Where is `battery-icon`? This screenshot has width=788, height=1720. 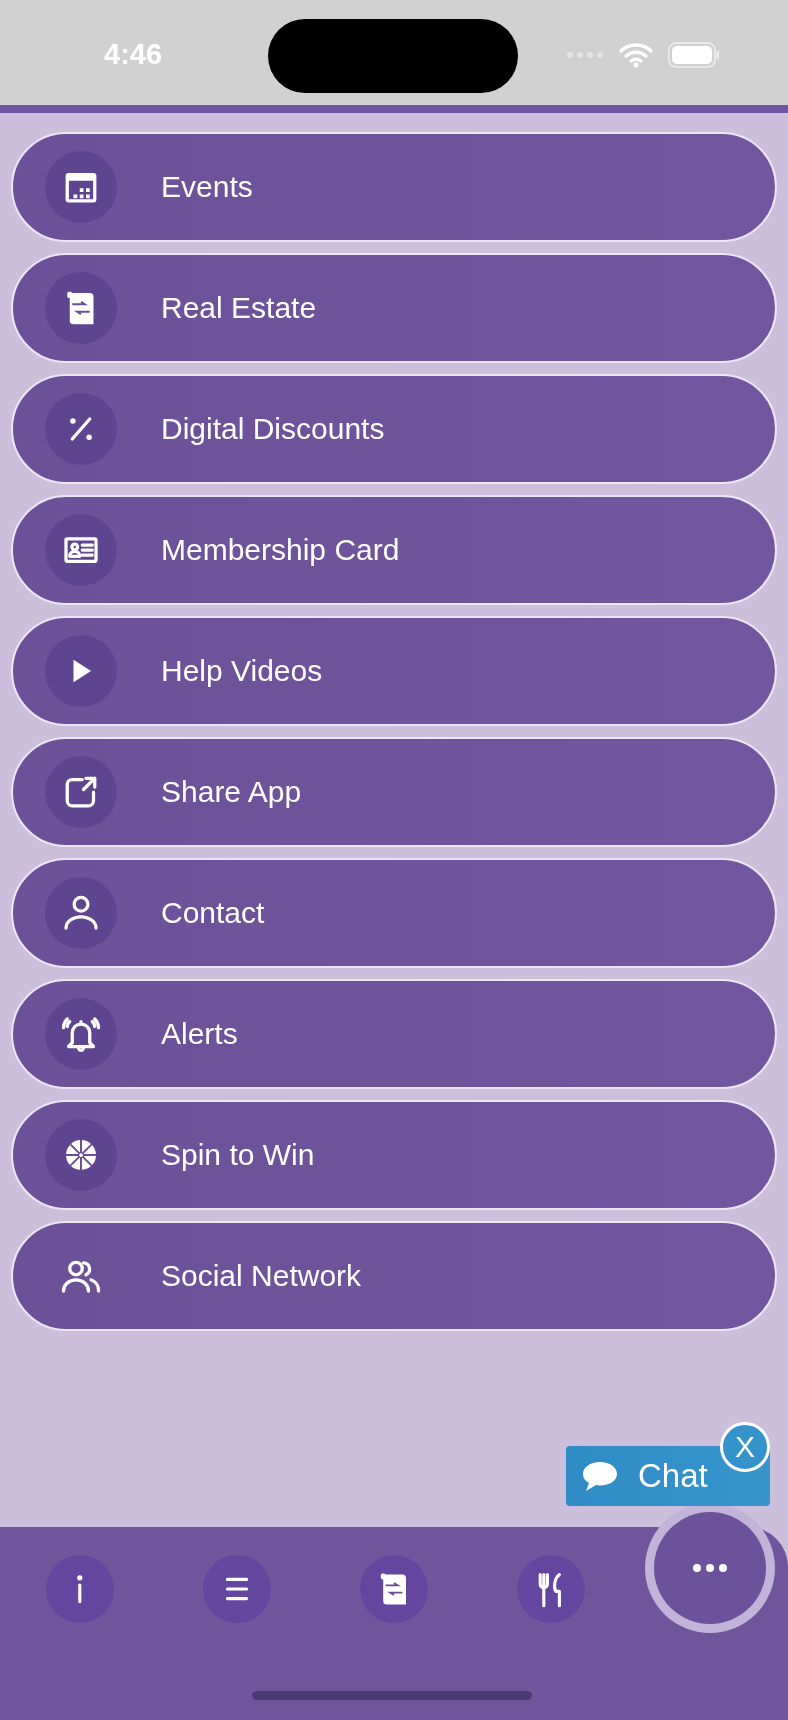
battery-icon is located at coordinates (694, 55).